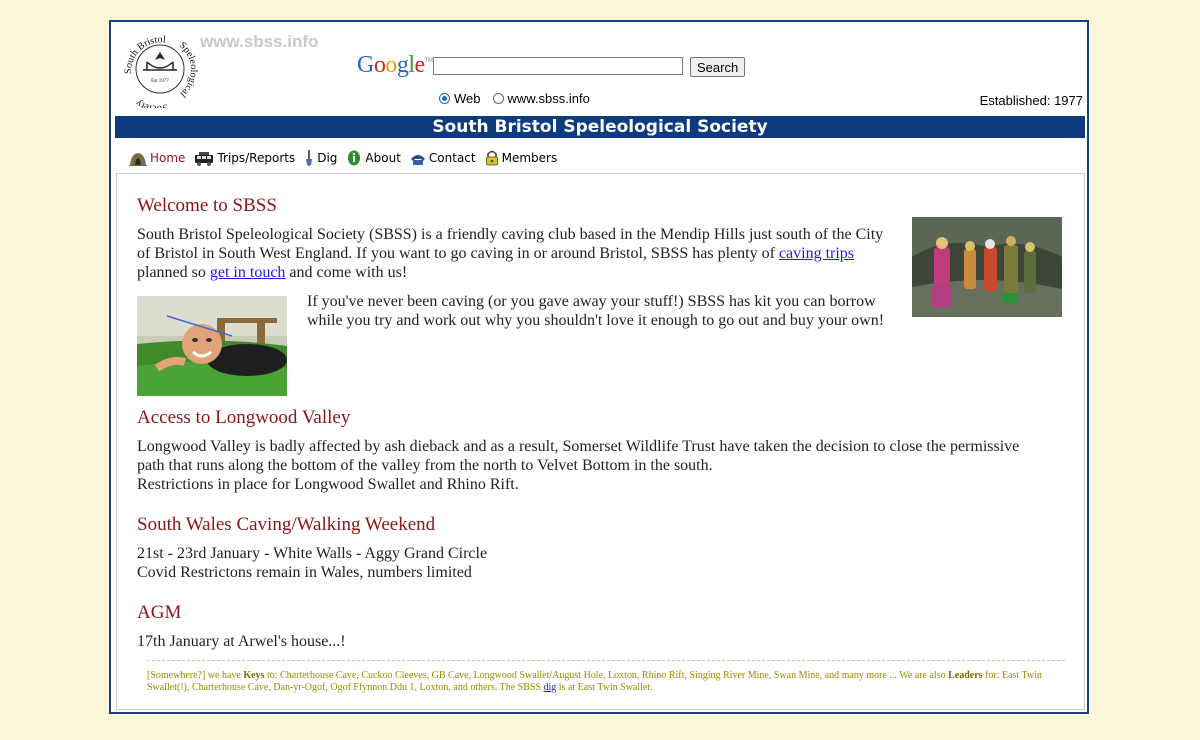  I want to click on svg-text: Est 1977, so click(160, 81).